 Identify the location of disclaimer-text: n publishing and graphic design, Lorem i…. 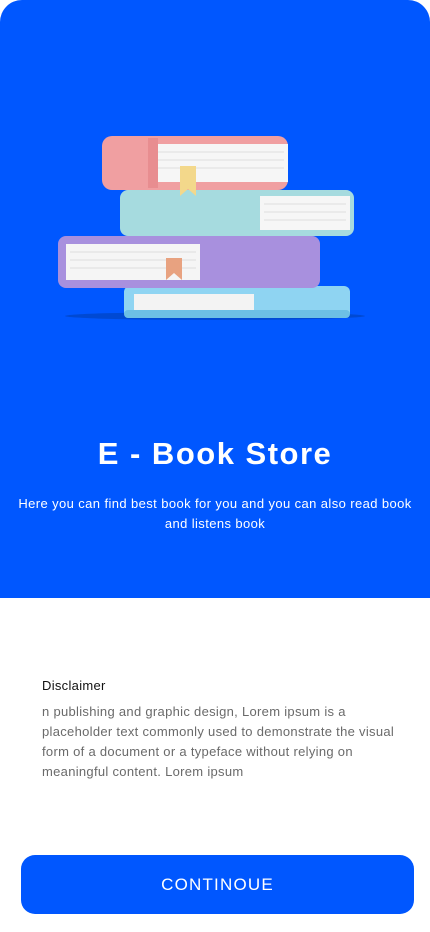
(218, 741).